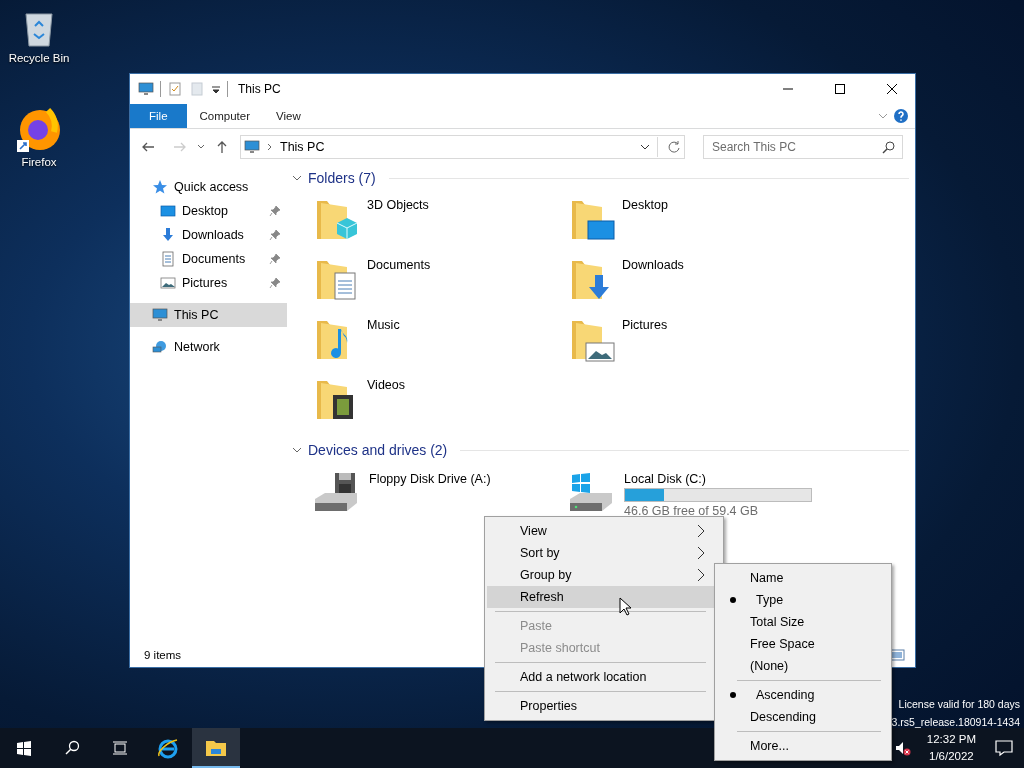 The height and width of the screenshot is (768, 1024). I want to click on nav-item: Network, so click(208, 347).